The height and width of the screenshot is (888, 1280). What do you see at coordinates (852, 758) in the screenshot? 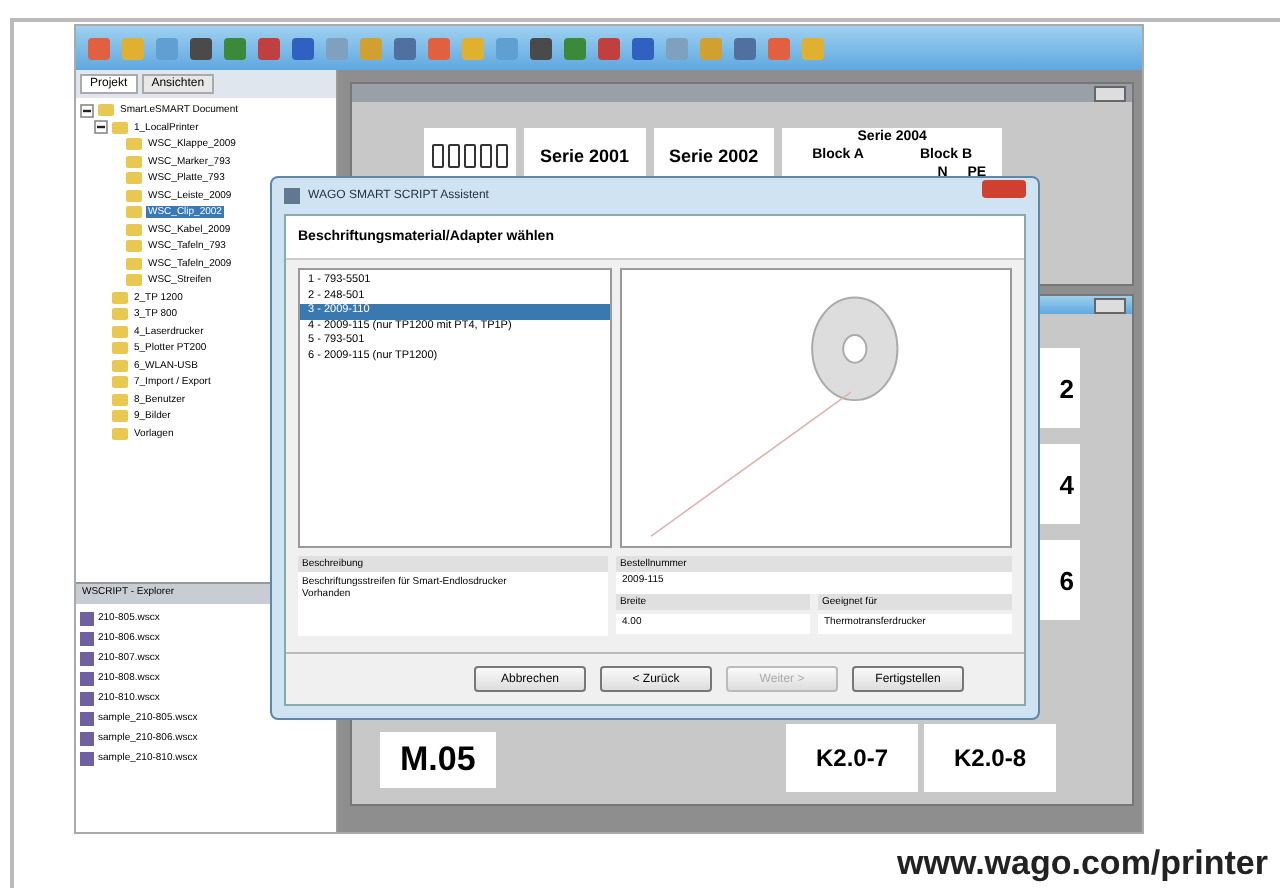
I see `marker-label: K2.0-7` at bounding box center [852, 758].